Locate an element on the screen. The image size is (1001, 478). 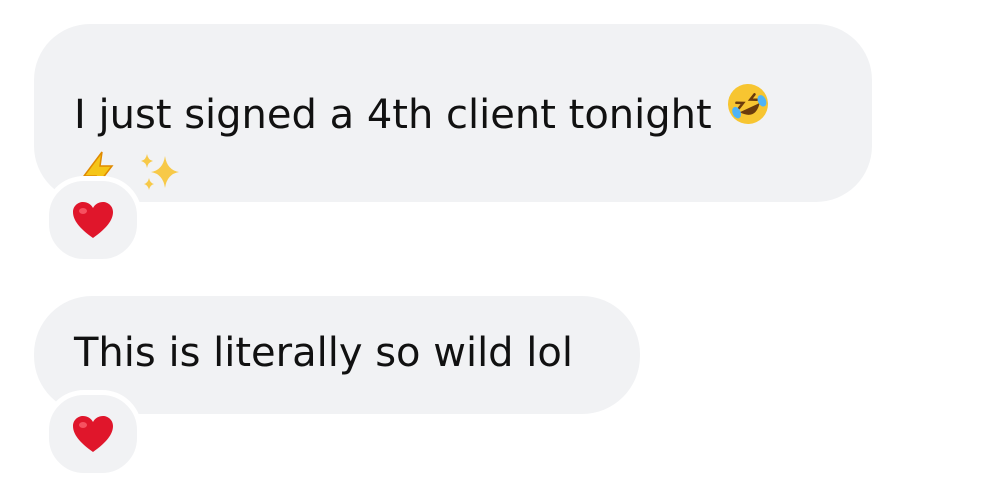
message-1-emoji-row is located at coordinates (453, 178).